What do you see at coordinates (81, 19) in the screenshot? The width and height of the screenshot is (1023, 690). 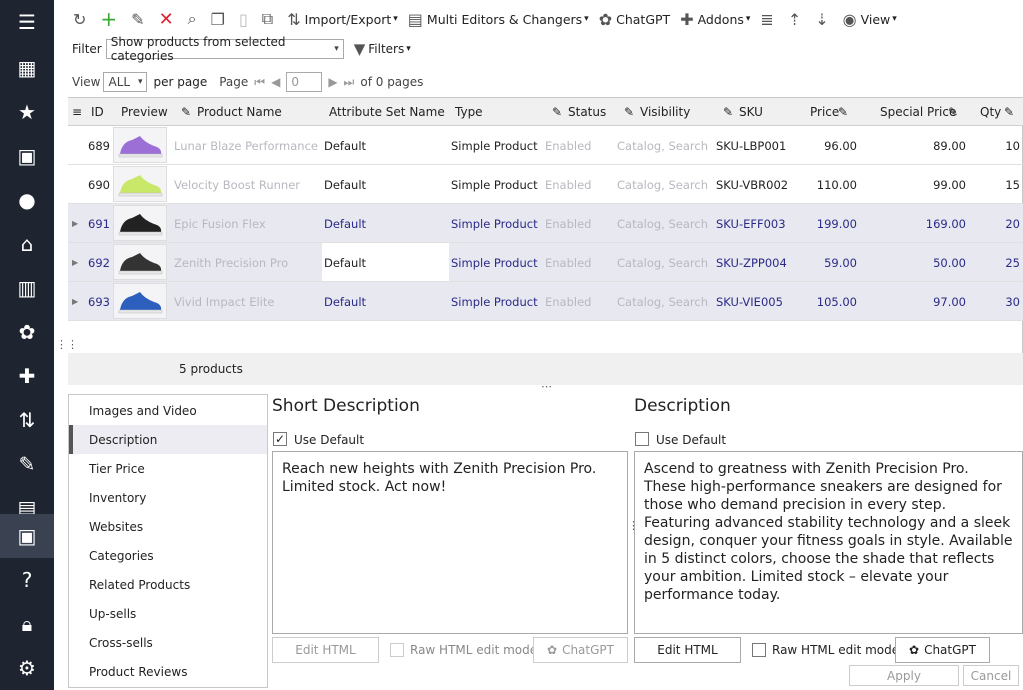 I see `refresh-button: ↻` at bounding box center [81, 19].